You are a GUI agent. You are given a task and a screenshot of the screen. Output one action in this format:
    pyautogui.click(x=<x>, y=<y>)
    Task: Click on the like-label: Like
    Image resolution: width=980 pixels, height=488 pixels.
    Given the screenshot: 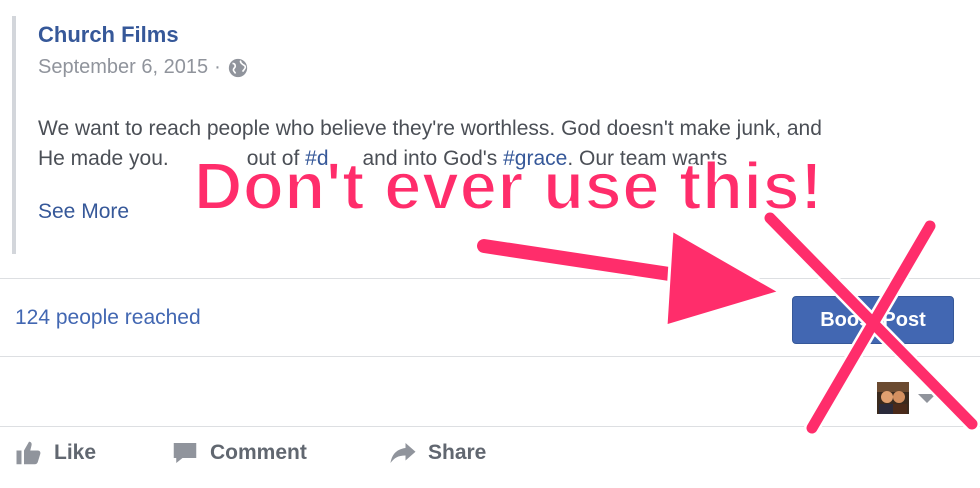 What is the action you would take?
    pyautogui.click(x=75, y=452)
    